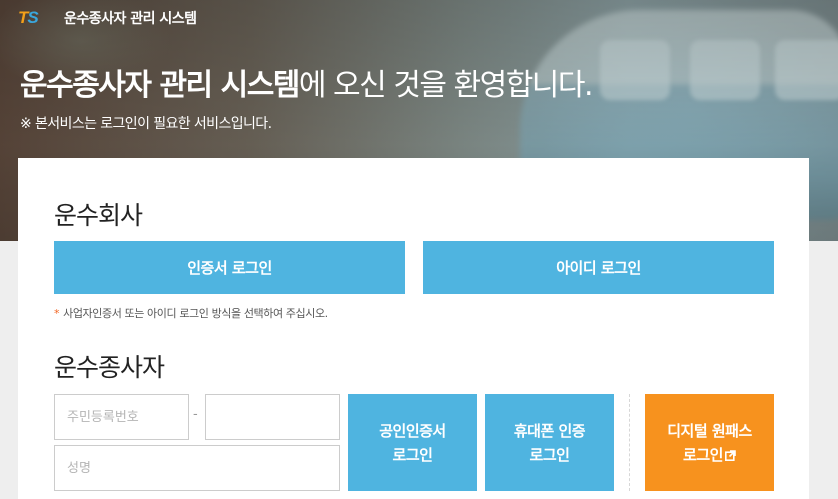 Image resolution: width=838 pixels, height=499 pixels. Describe the element at coordinates (446, 85) in the screenshot. I see `welcome-heading-rest: 에 오신 것을 환영합니다.` at that location.